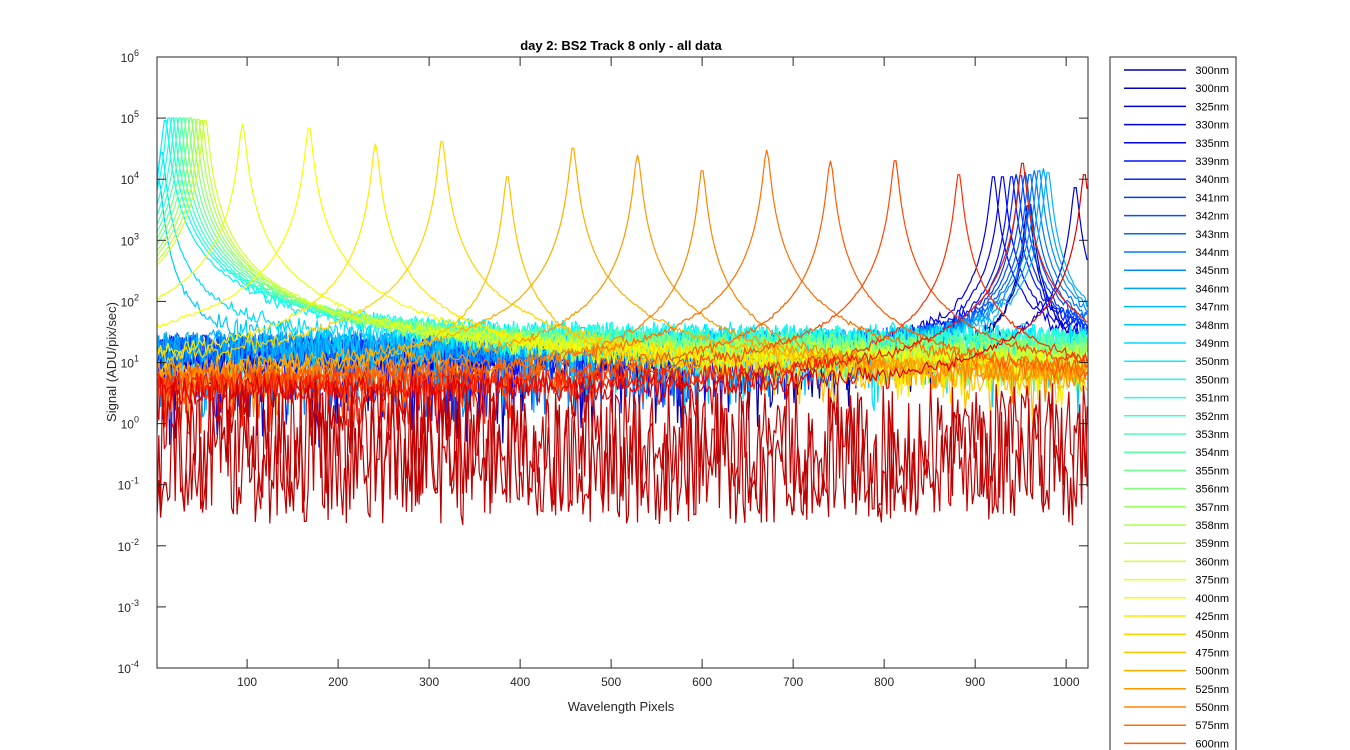  I want to click on legend-label: 348nm, so click(1212, 326).